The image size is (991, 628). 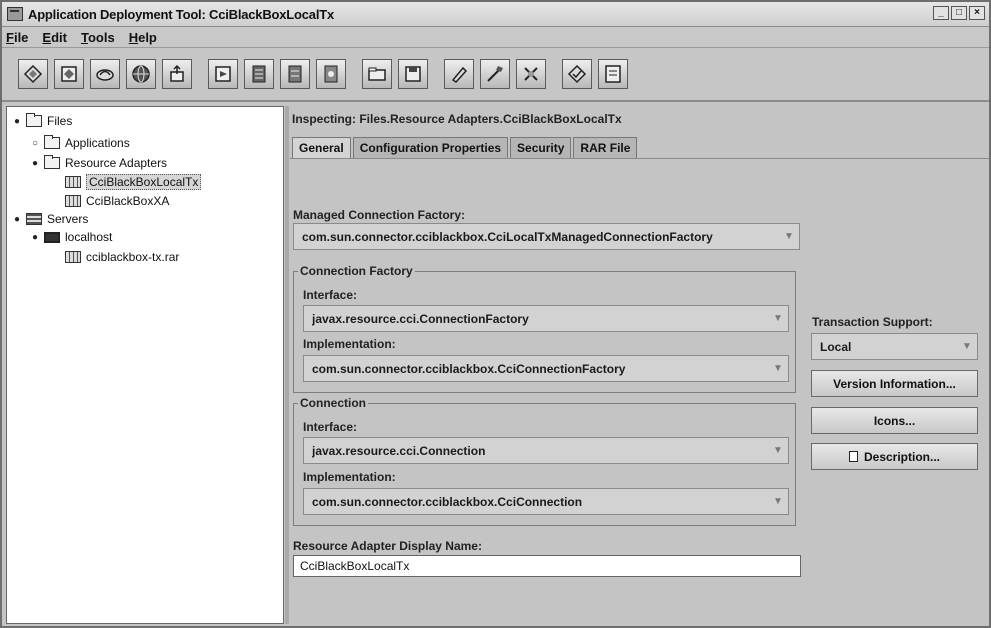 What do you see at coordinates (321, 147) in the screenshot?
I see `tab-general: General` at bounding box center [321, 147].